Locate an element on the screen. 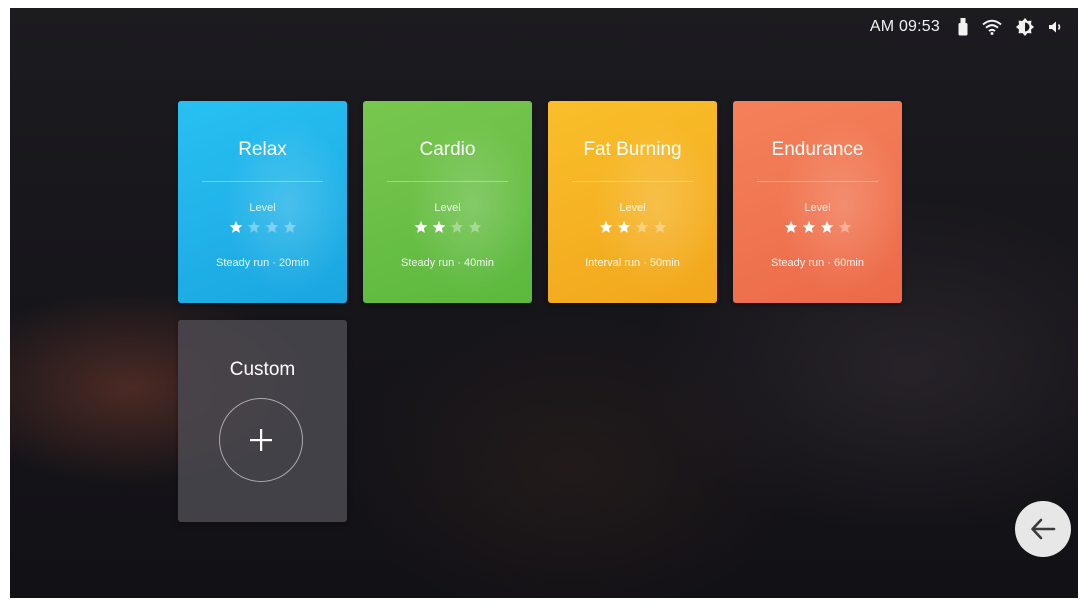 The height and width of the screenshot is (607, 1080). back-button is located at coordinates (1043, 529).